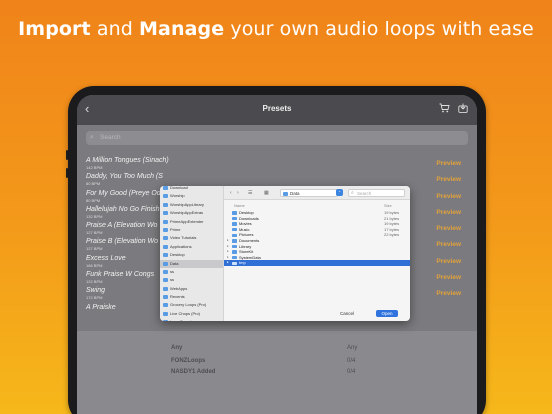 The width and height of the screenshot is (552, 414). I want to click on sidebar-item-label: Data, so click(174, 263).